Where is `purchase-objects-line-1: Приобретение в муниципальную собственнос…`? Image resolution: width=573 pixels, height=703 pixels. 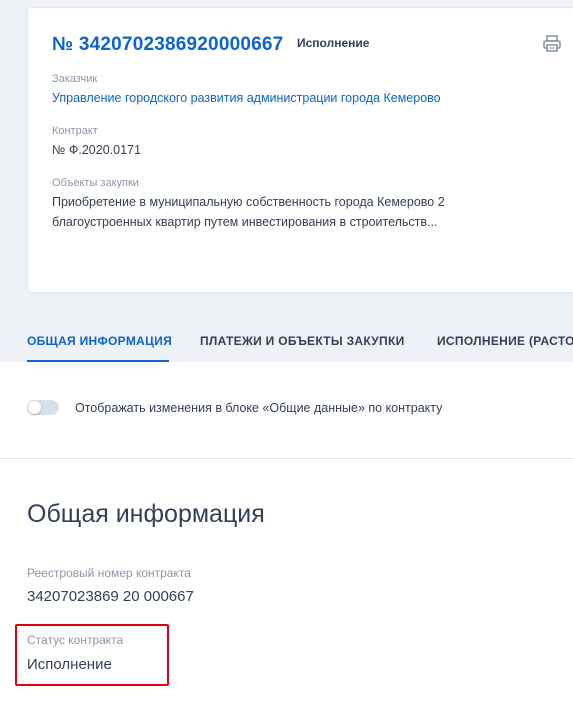
purchase-objects-line-1: Приобретение в муниципальную собственнос… is located at coordinates (248, 202).